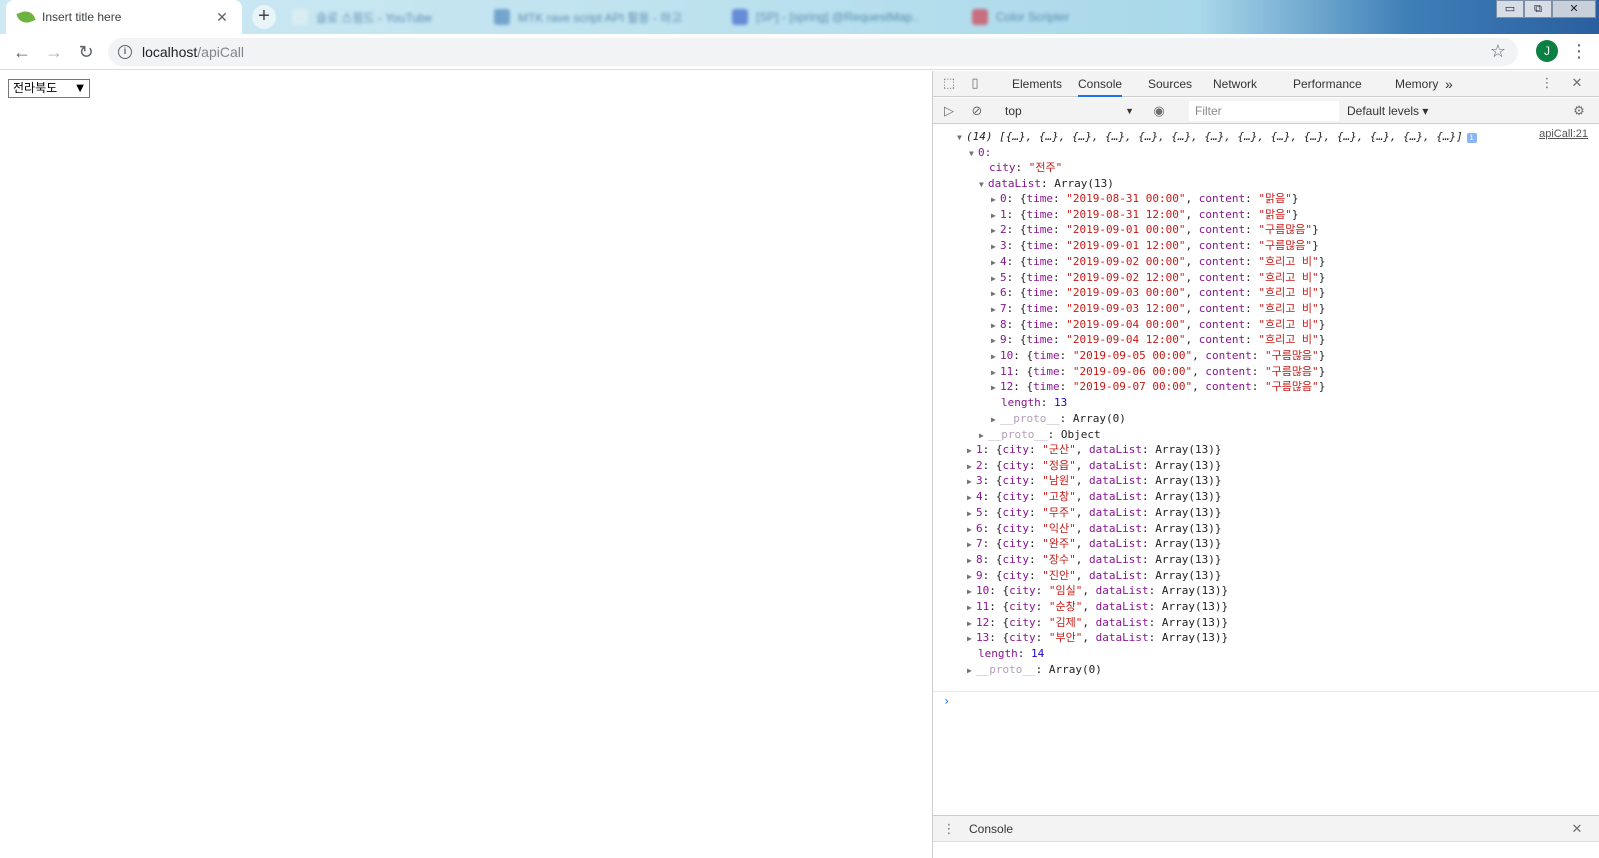 The height and width of the screenshot is (858, 1599). I want to click on site-info-icon: i, so click(125, 52).